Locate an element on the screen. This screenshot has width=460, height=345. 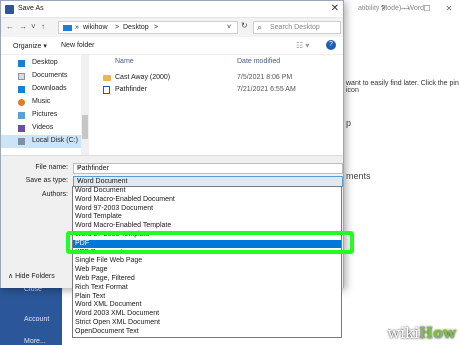
hide-folders-button: ∧ Hide Folders is located at coordinates (31, 276).